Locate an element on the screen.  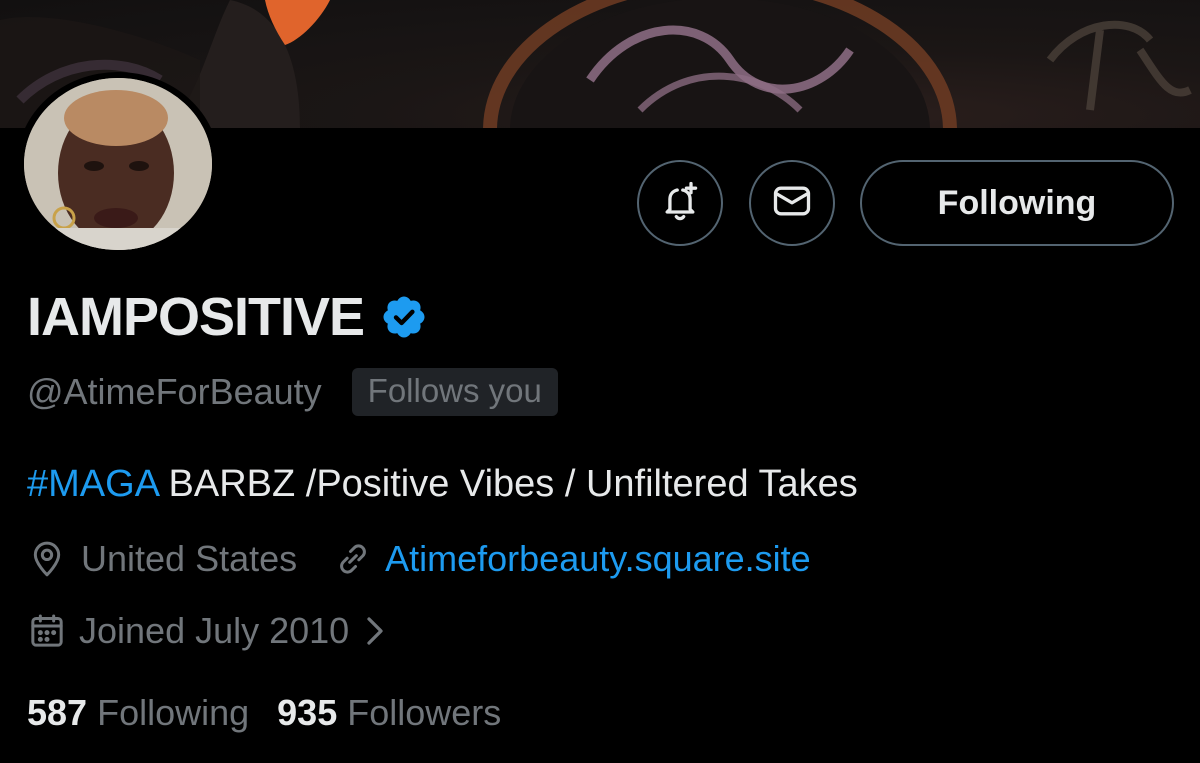
bell-plus-icon is located at coordinates (680, 203).